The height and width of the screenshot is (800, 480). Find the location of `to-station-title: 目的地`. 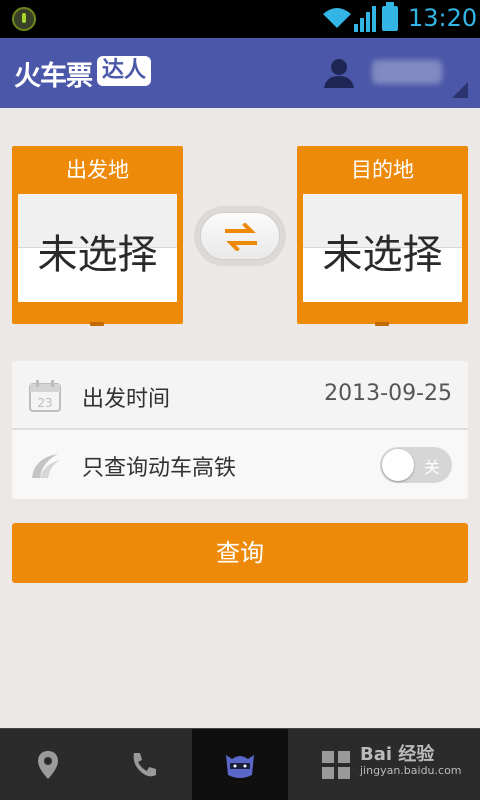

to-station-title: 目的地 is located at coordinates (382, 170).